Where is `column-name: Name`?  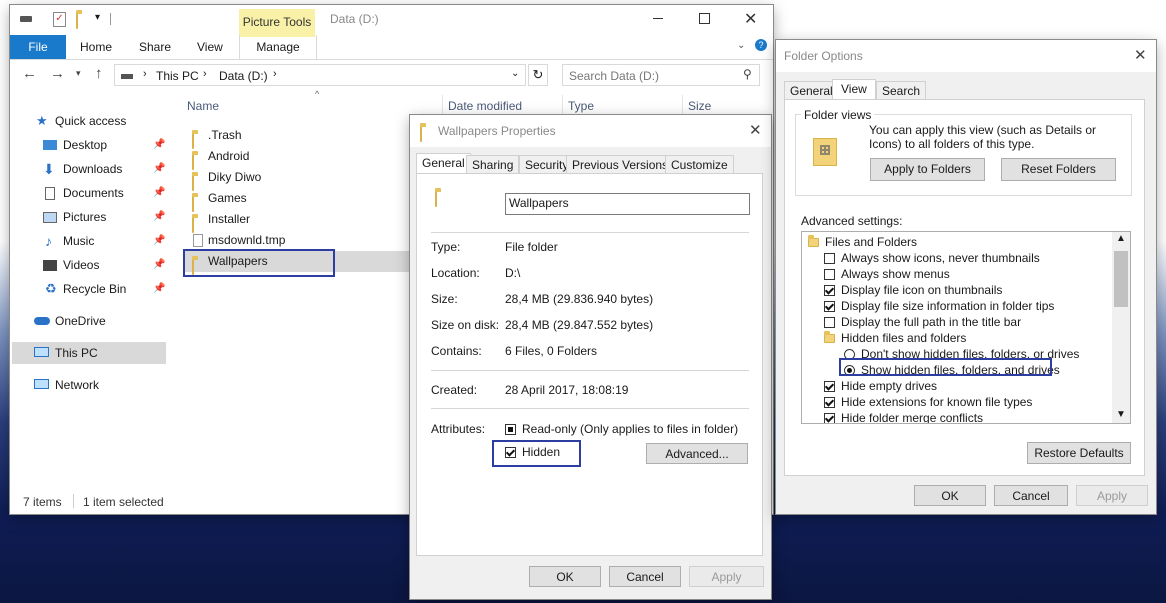
column-name: Name is located at coordinates (203, 106).